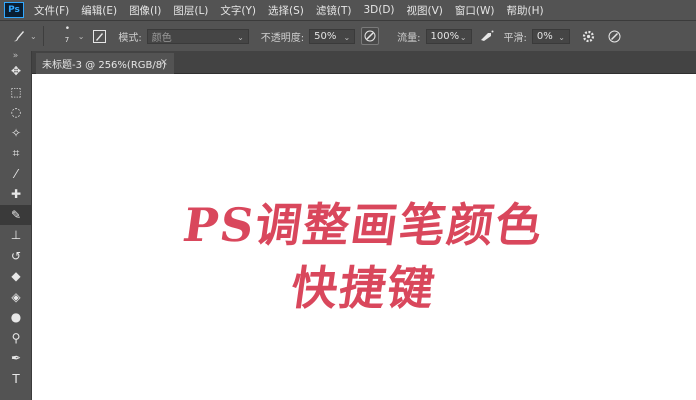 The image size is (696, 400). What do you see at coordinates (515, 38) in the screenshot?
I see `smoothing-label: 平滑:` at bounding box center [515, 38].